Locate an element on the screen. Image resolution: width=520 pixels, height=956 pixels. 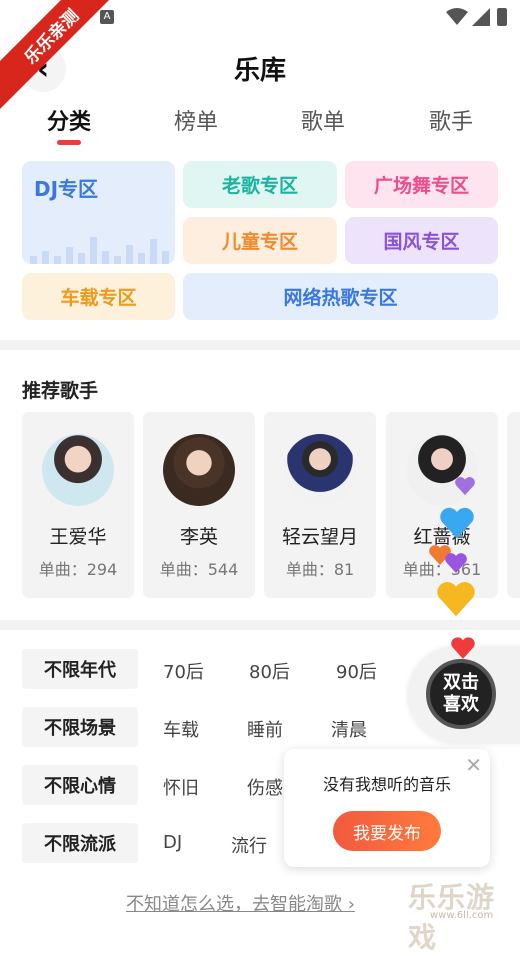
filter-option: 睡前 is located at coordinates (265, 729).